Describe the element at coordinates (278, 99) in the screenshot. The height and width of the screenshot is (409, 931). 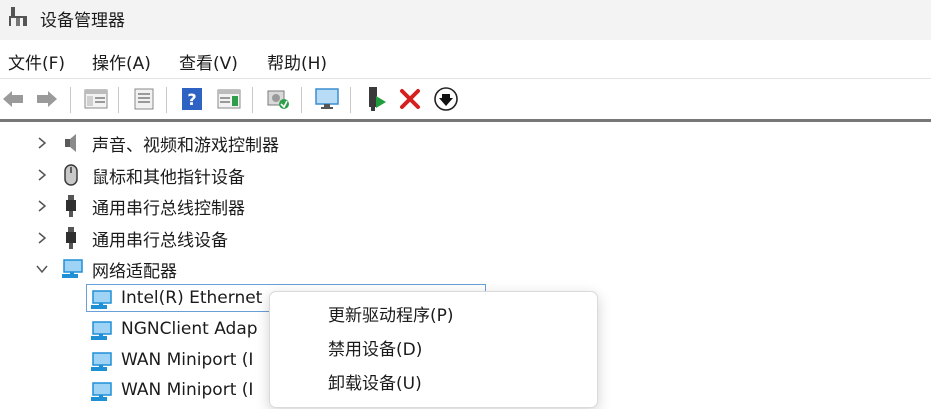
I see `scan-hardware-icon` at that location.